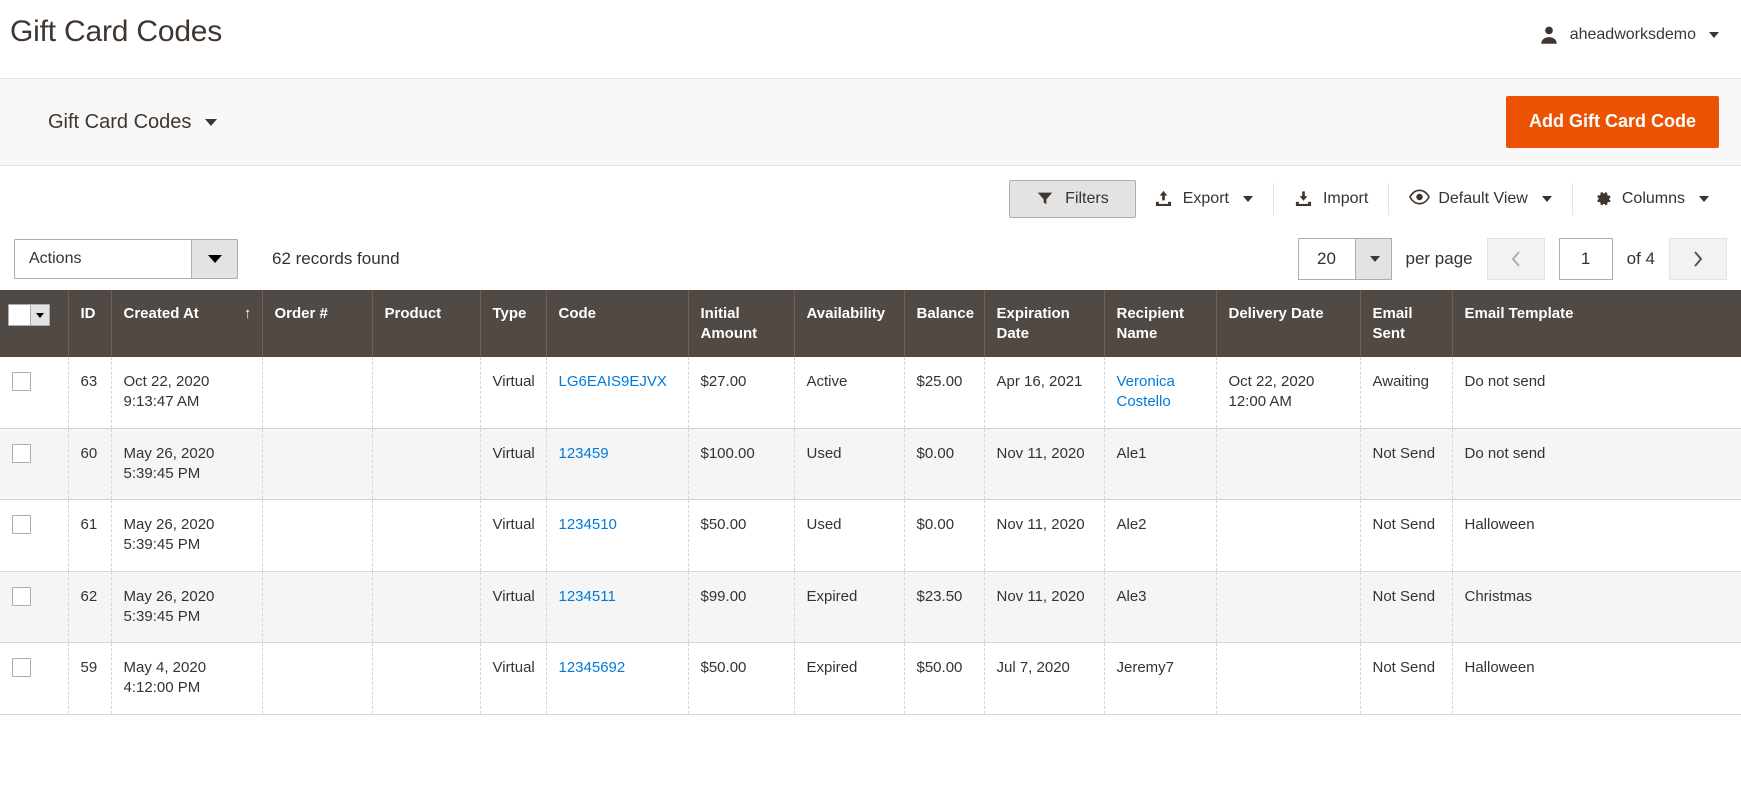  Describe the element at coordinates (1203, 199) in the screenshot. I see `export-button: Export` at that location.